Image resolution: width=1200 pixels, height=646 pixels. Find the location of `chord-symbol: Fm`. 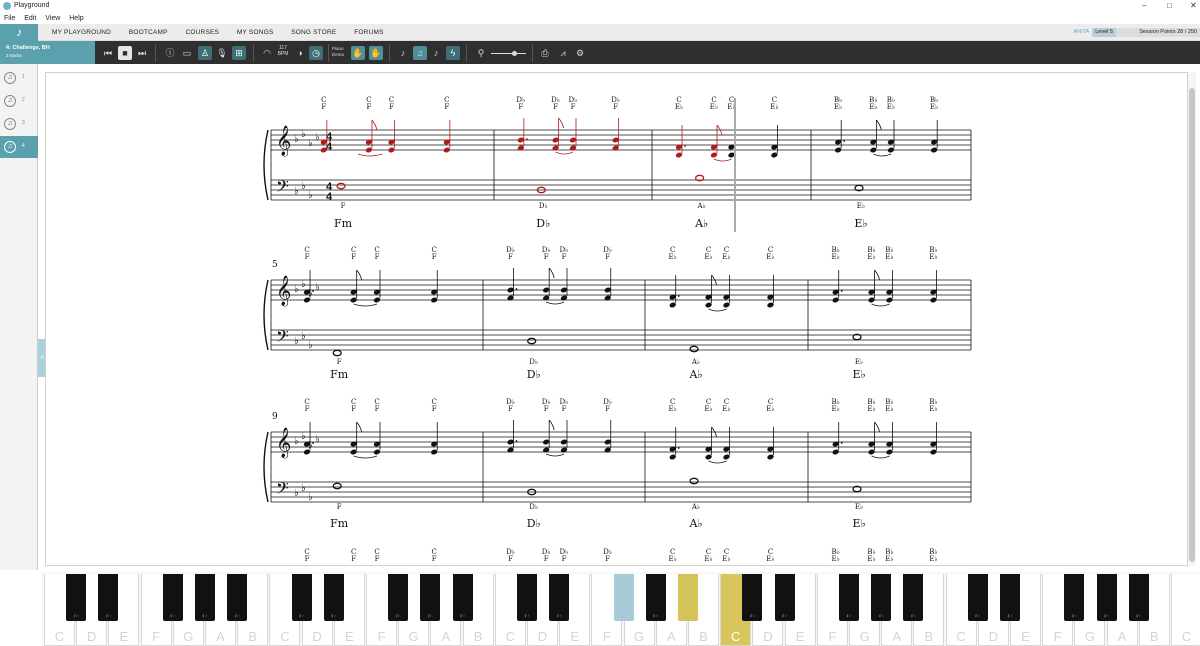

chord-symbol: Fm is located at coordinates (343, 223).